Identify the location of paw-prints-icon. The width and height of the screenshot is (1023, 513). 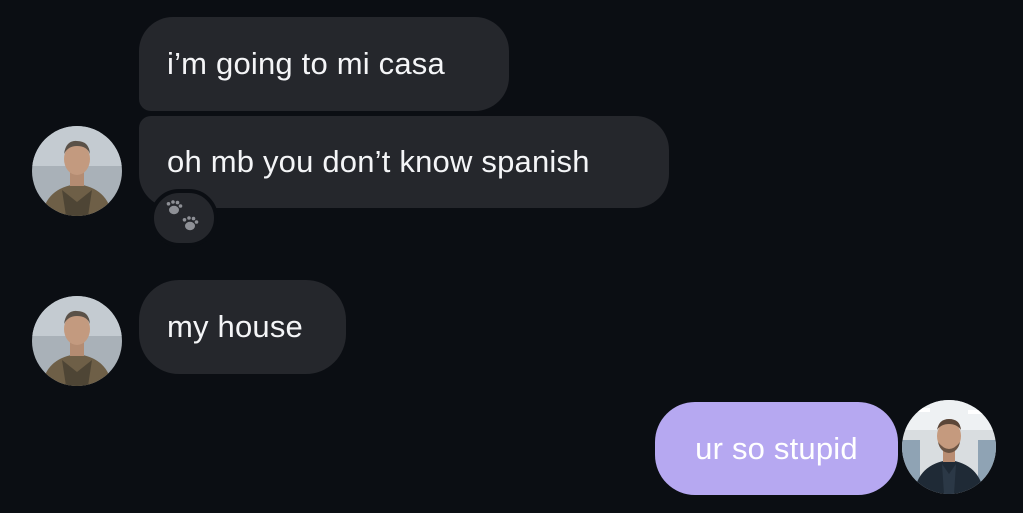
(182, 215).